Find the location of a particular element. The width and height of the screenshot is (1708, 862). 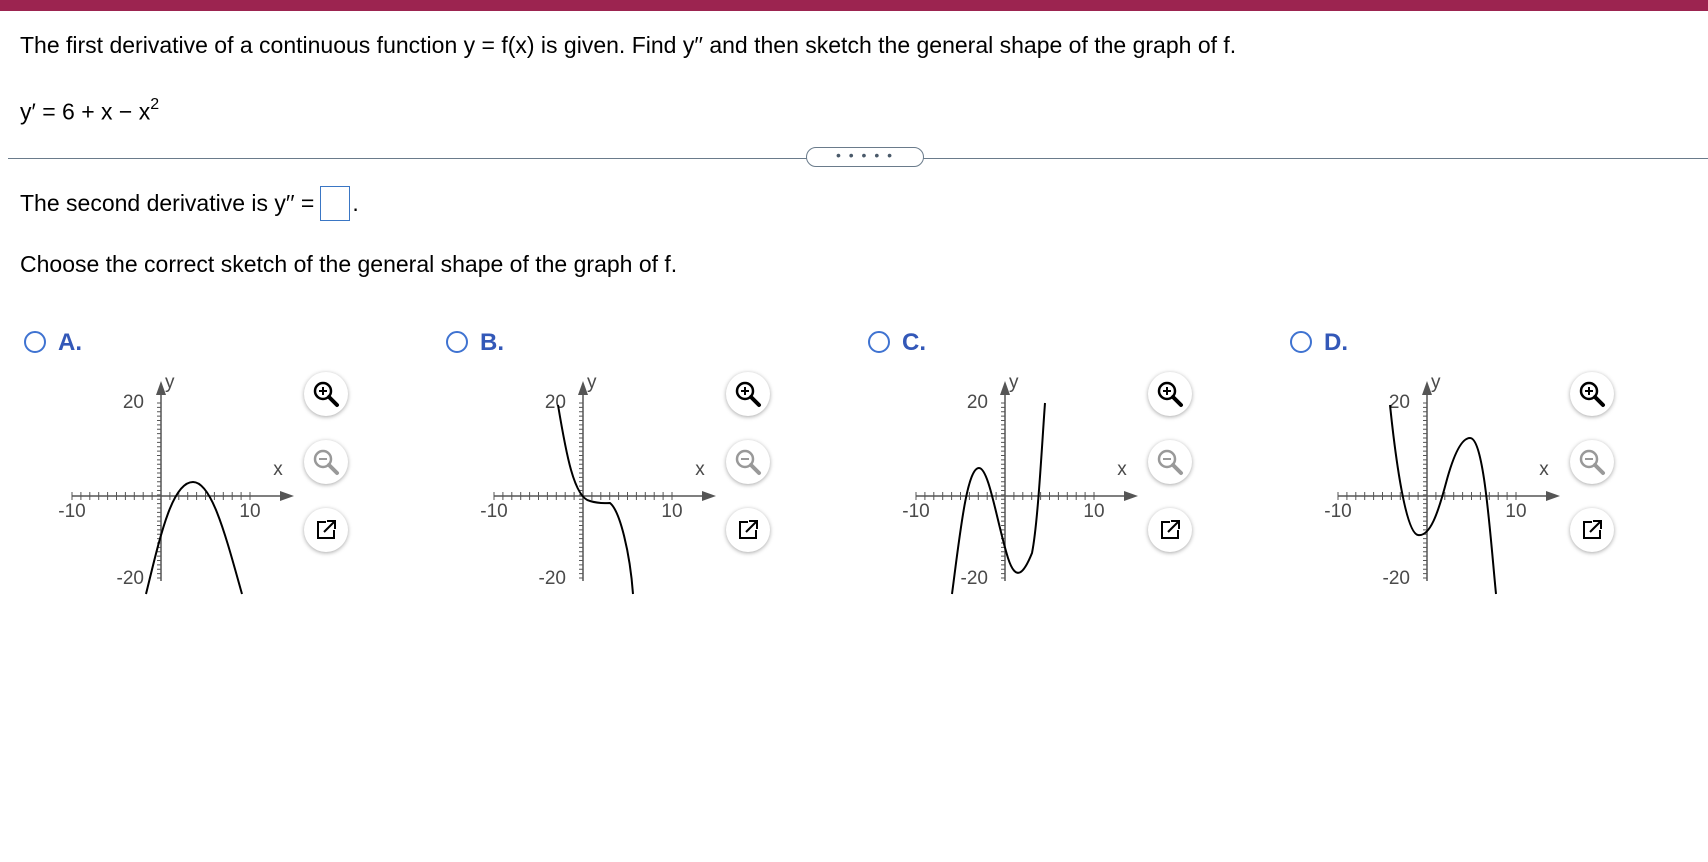

option-c: C. 20 -20 -10 10 y x is located at coordinates (1072, 468).